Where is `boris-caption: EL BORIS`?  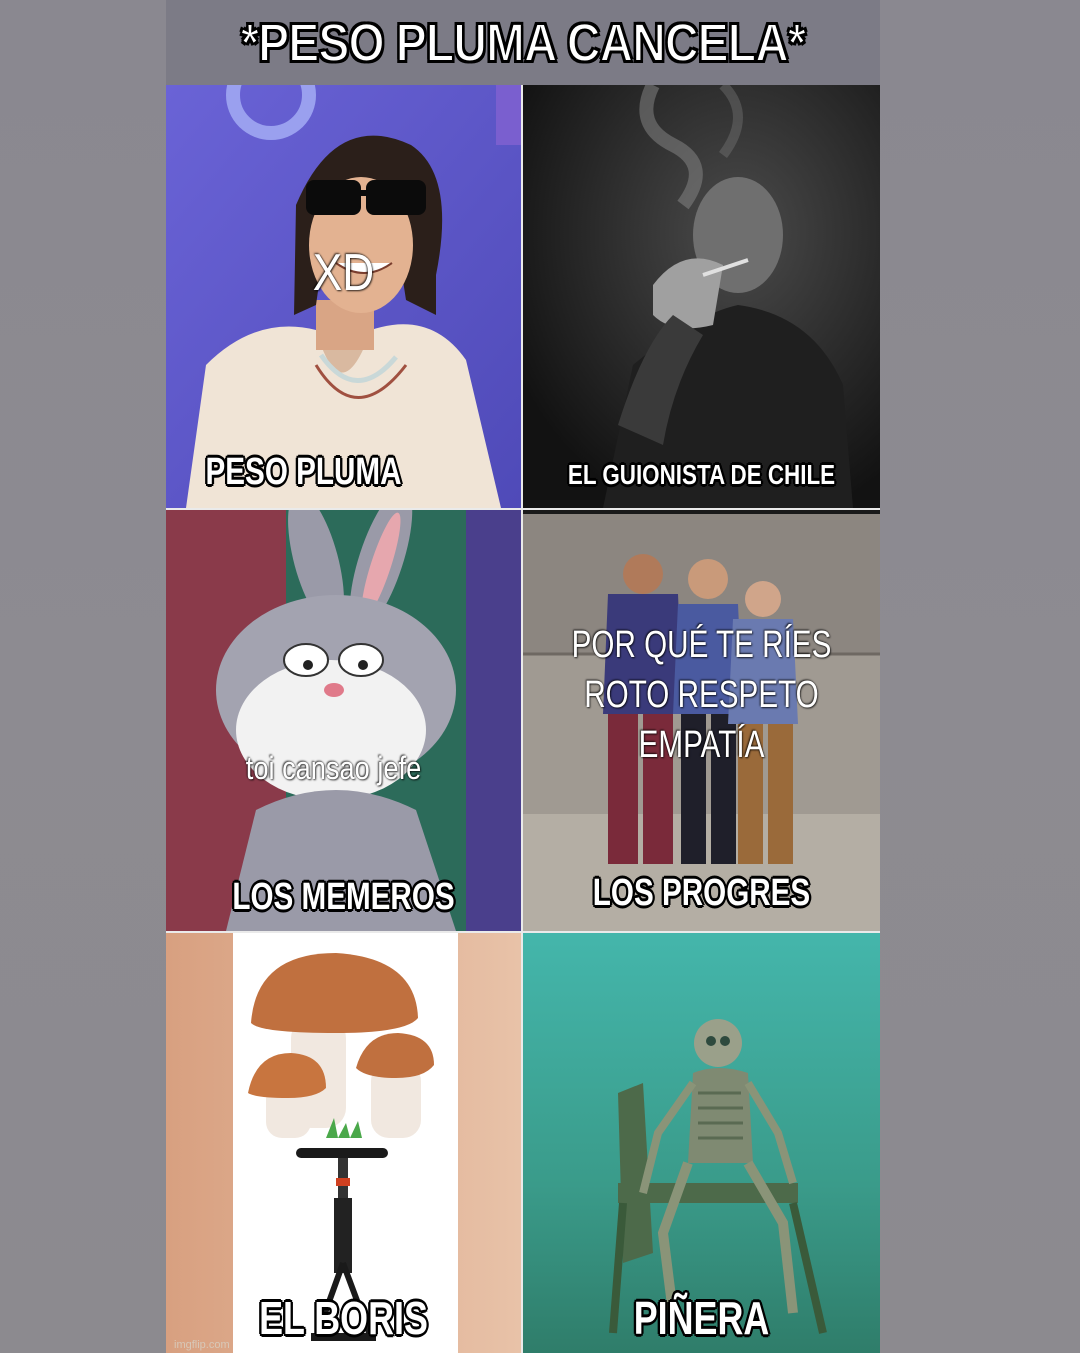 boris-caption: EL BORIS is located at coordinates (343, 1318).